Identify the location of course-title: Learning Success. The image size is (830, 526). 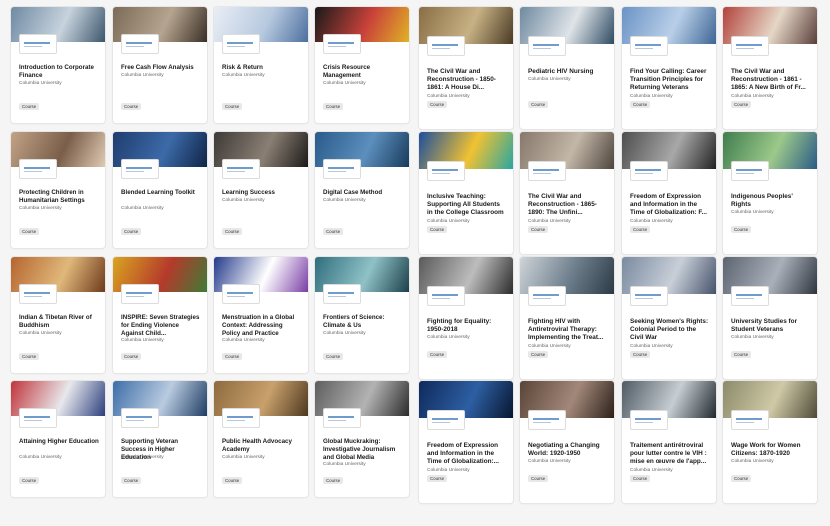
(262, 193).